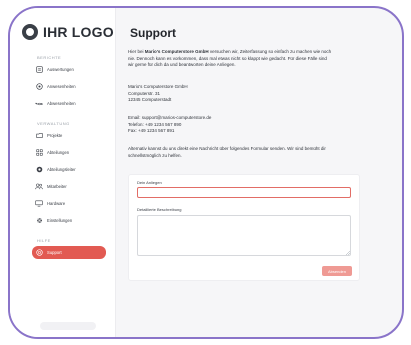 The width and height of the screenshot is (411, 345). I want to click on grid-icon, so click(39, 153).